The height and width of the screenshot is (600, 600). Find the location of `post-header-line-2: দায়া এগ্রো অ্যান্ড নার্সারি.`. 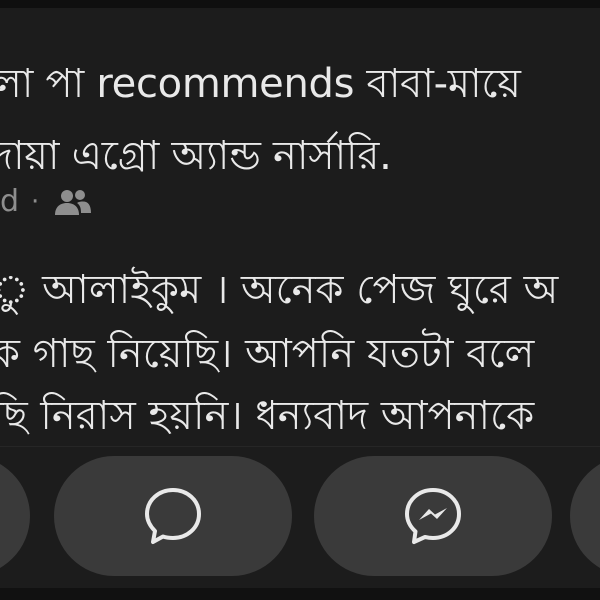

post-header-line-2: দায়া এগ্রো অ্যান্ড নার্সারি. is located at coordinates (196, 157).